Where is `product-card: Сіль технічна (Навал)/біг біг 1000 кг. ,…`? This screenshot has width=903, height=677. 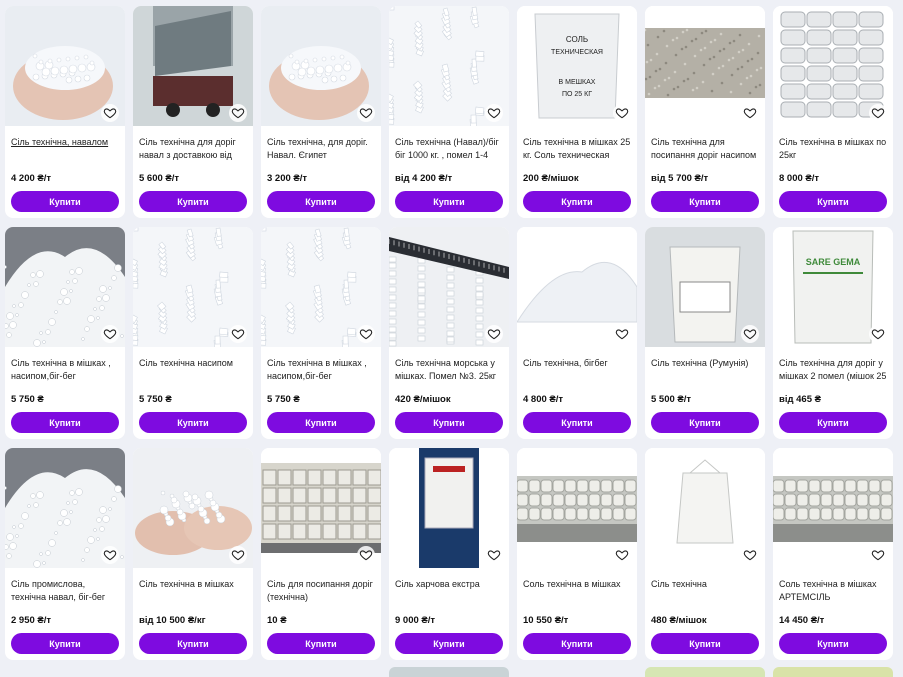
product-card: Сіль технічна (Навал)/біг біг 1000 кг. ,… is located at coordinates (449, 112).